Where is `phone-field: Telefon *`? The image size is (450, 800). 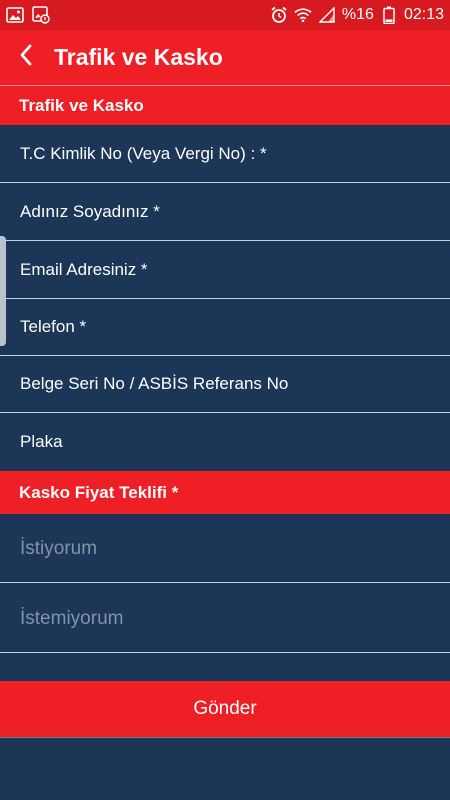 phone-field: Telefon * is located at coordinates (225, 327).